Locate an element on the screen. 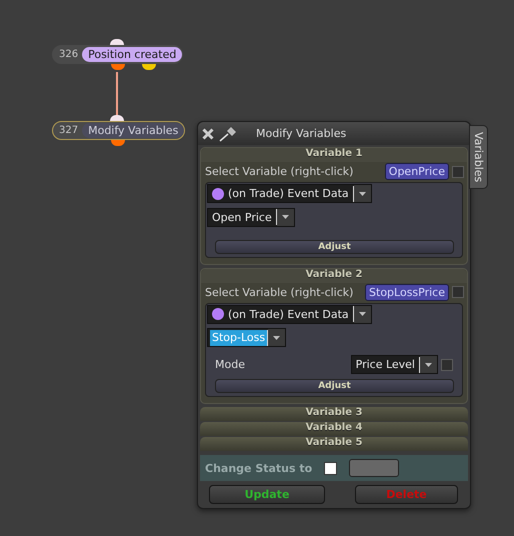 This screenshot has height=536, width=514. section-header: Variable 5 is located at coordinates (334, 444).